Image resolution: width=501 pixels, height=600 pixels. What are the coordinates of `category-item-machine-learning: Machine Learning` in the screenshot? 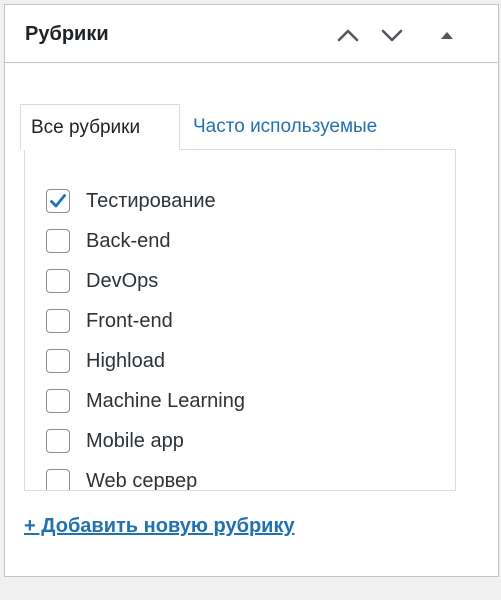 It's located at (145, 401).